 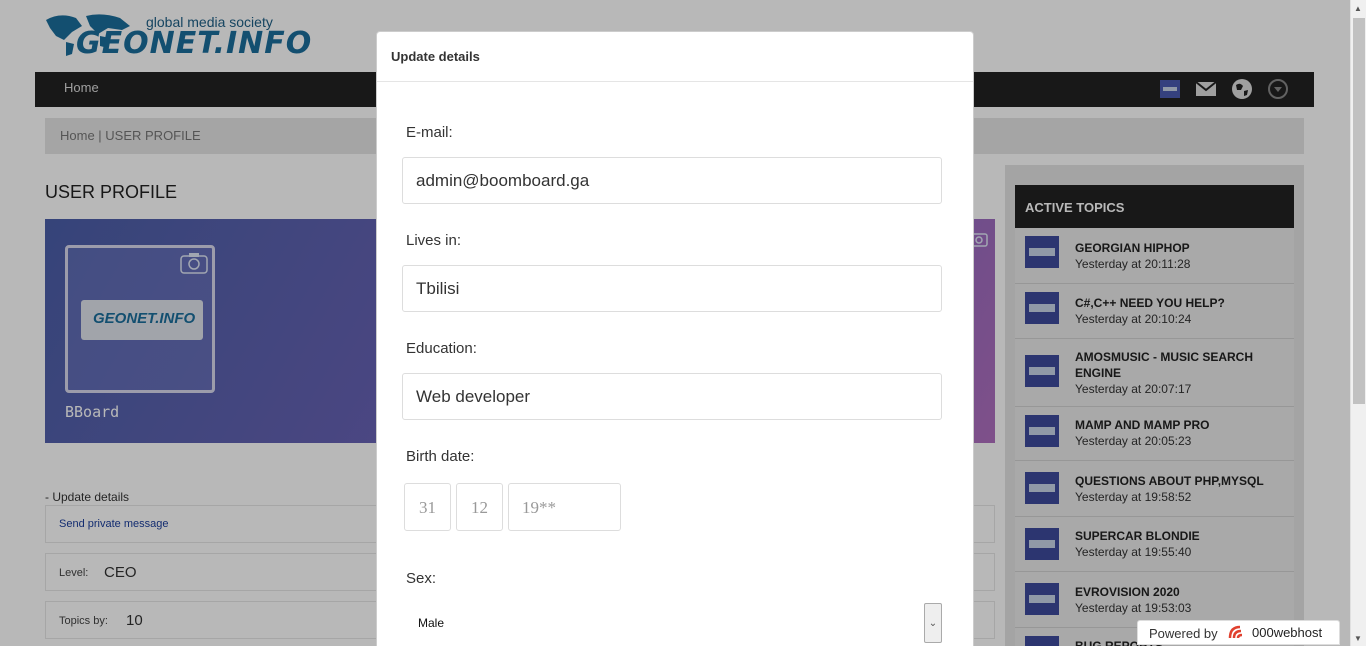 What do you see at coordinates (1183, 633) in the screenshot?
I see `powered-by-label: Powered by` at bounding box center [1183, 633].